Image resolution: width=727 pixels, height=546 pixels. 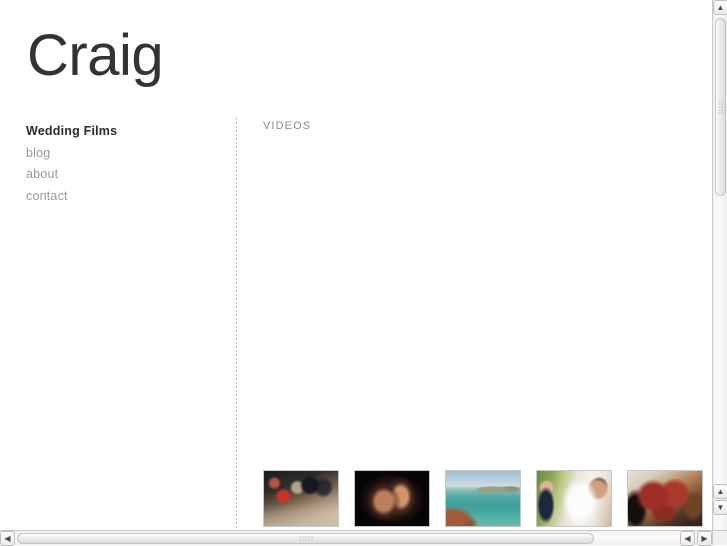 I want to click on sidebar-nav: Wedding Films blog about contact, so click(x=121, y=164).